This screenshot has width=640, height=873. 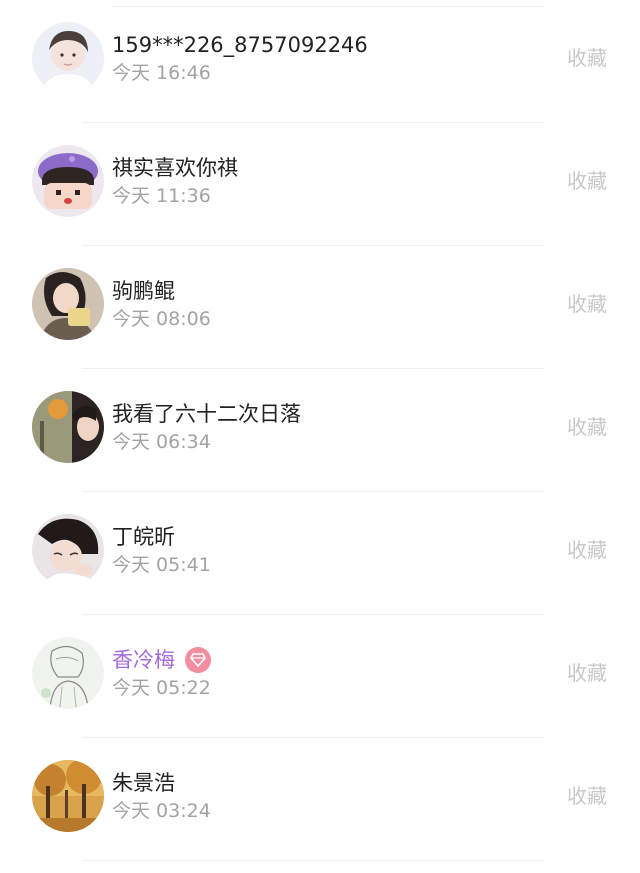 What do you see at coordinates (313, 860) in the screenshot?
I see `divider` at bounding box center [313, 860].